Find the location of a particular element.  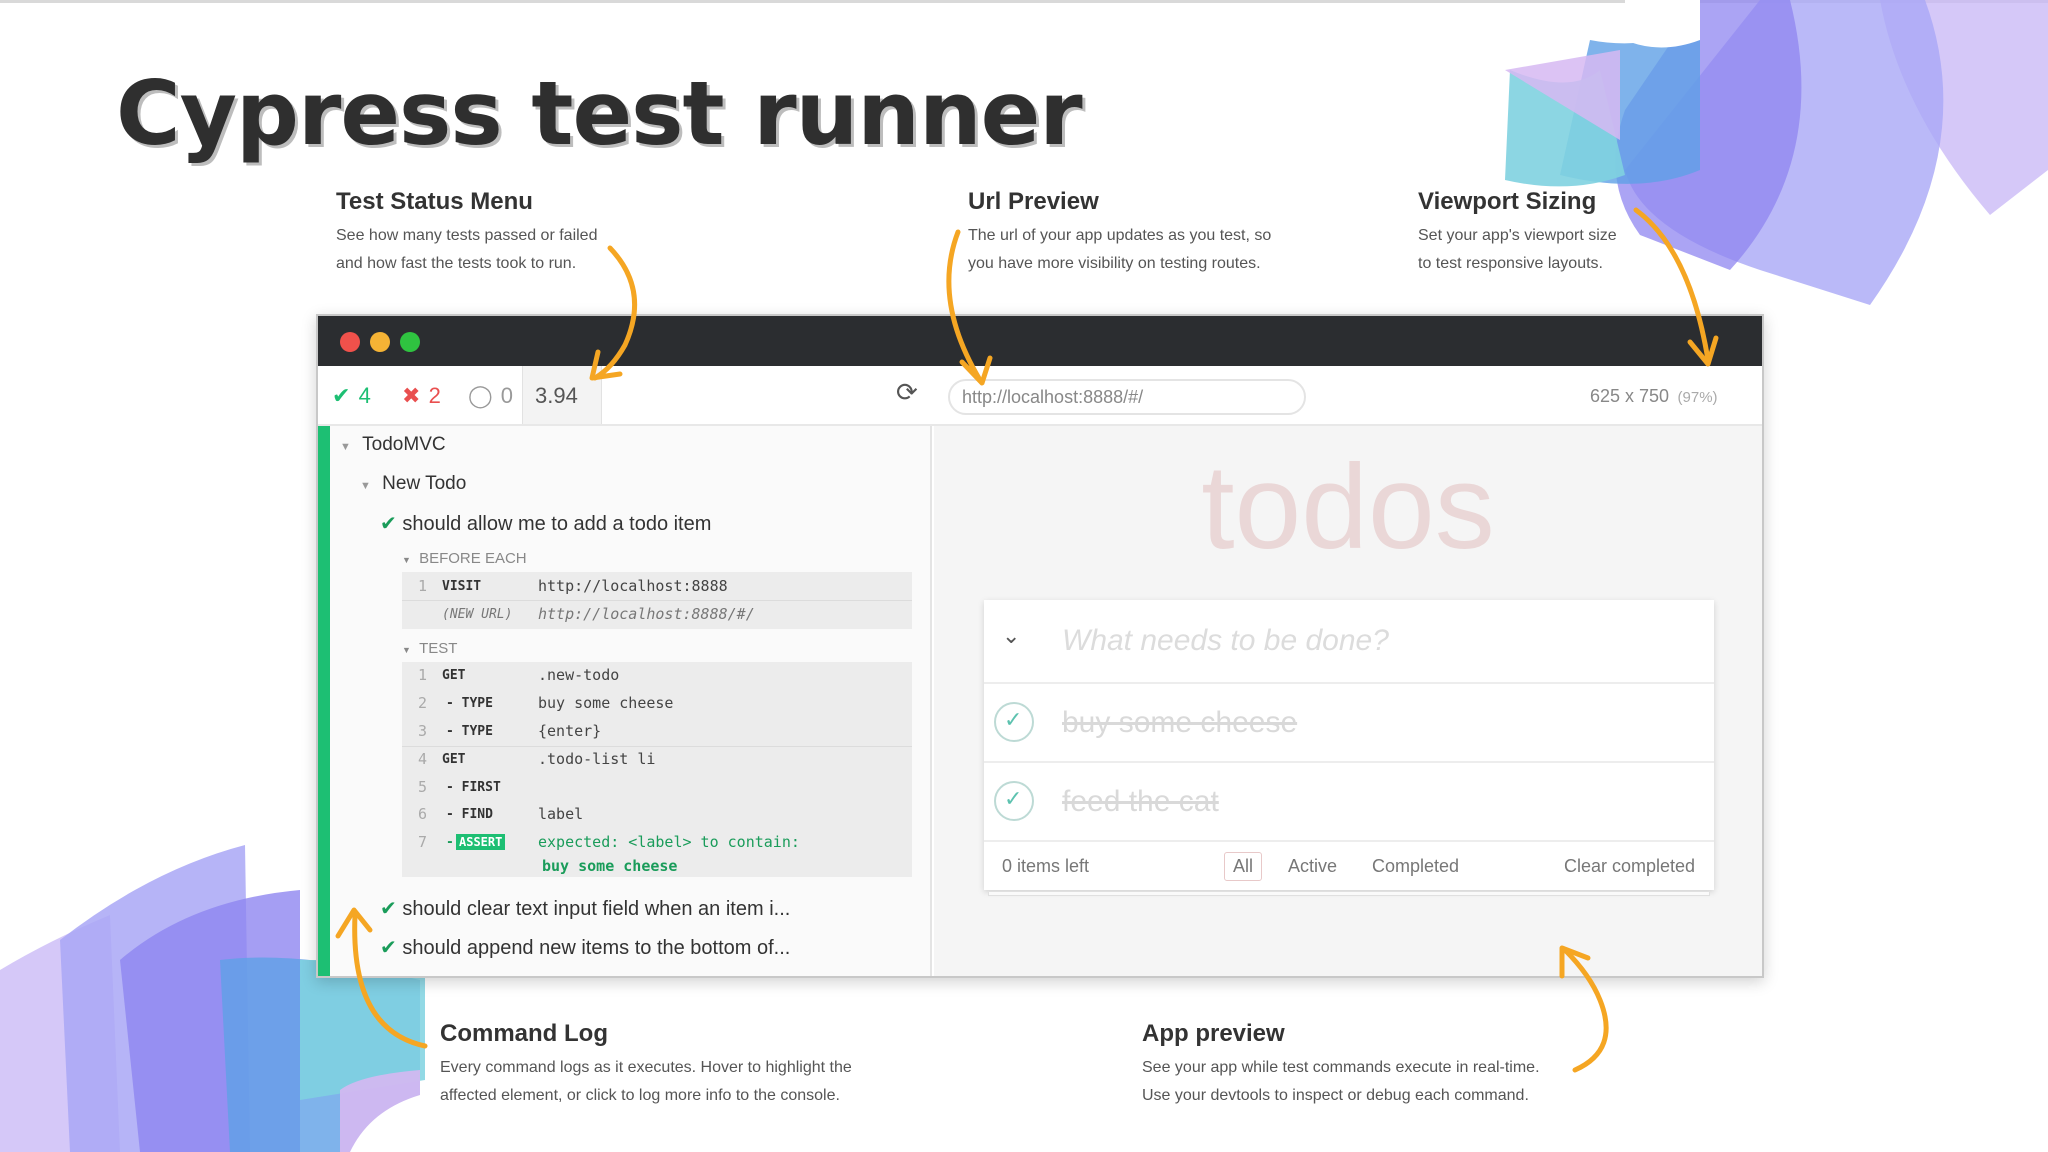

arrow-command-log is located at coordinates (390, 980).